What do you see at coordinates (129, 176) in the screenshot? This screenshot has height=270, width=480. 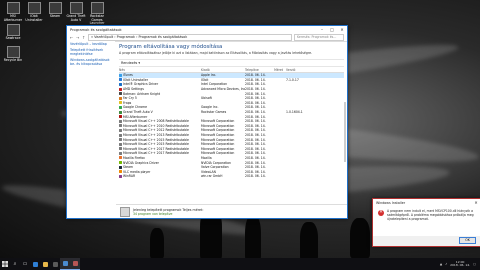 I see `program-name: WinRAR` at bounding box center [129, 176].